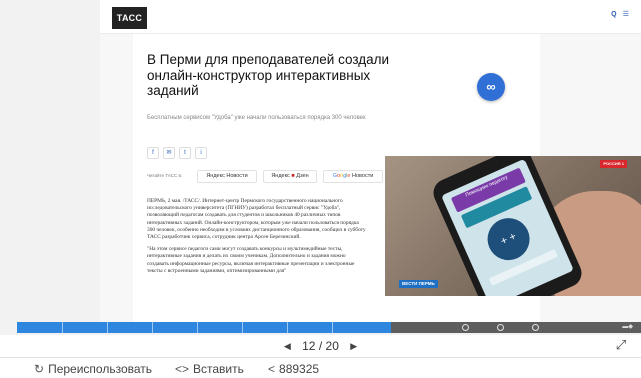  I want to click on reuse-label: Переиспользовать, so click(100, 369).